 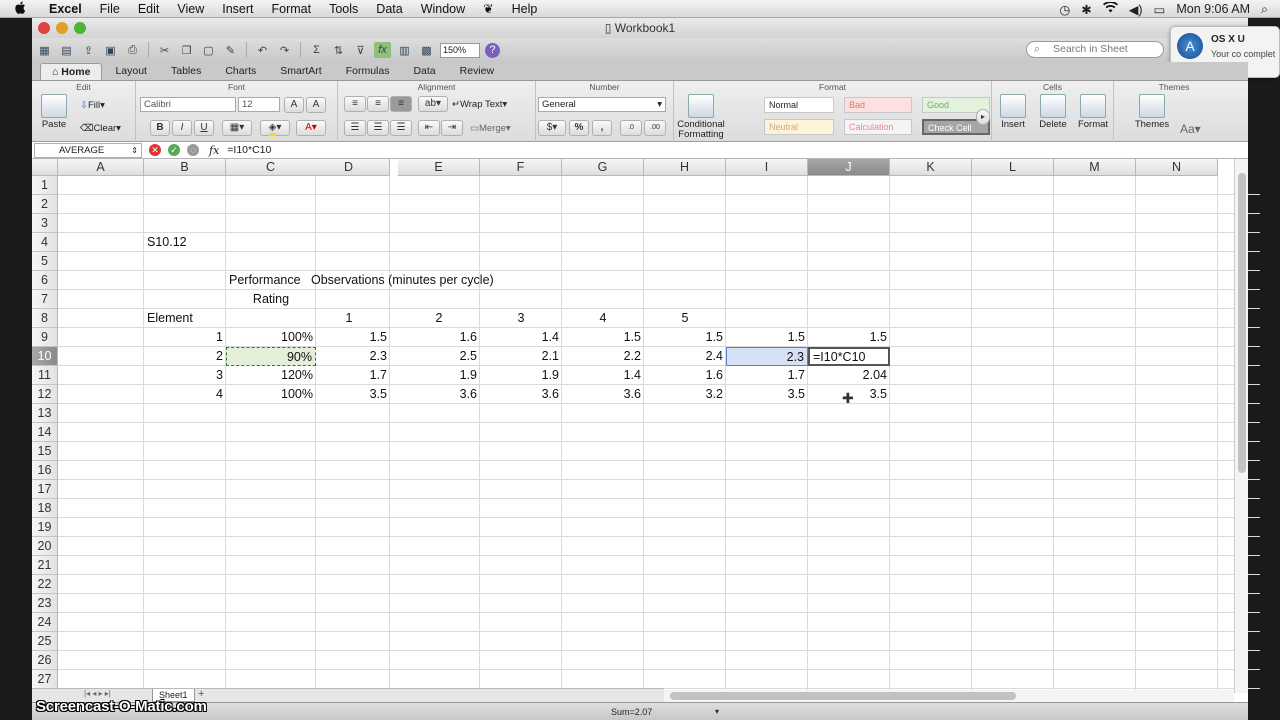 What do you see at coordinates (1136, 9) in the screenshot?
I see `volume-icon: ◀)` at bounding box center [1136, 9].